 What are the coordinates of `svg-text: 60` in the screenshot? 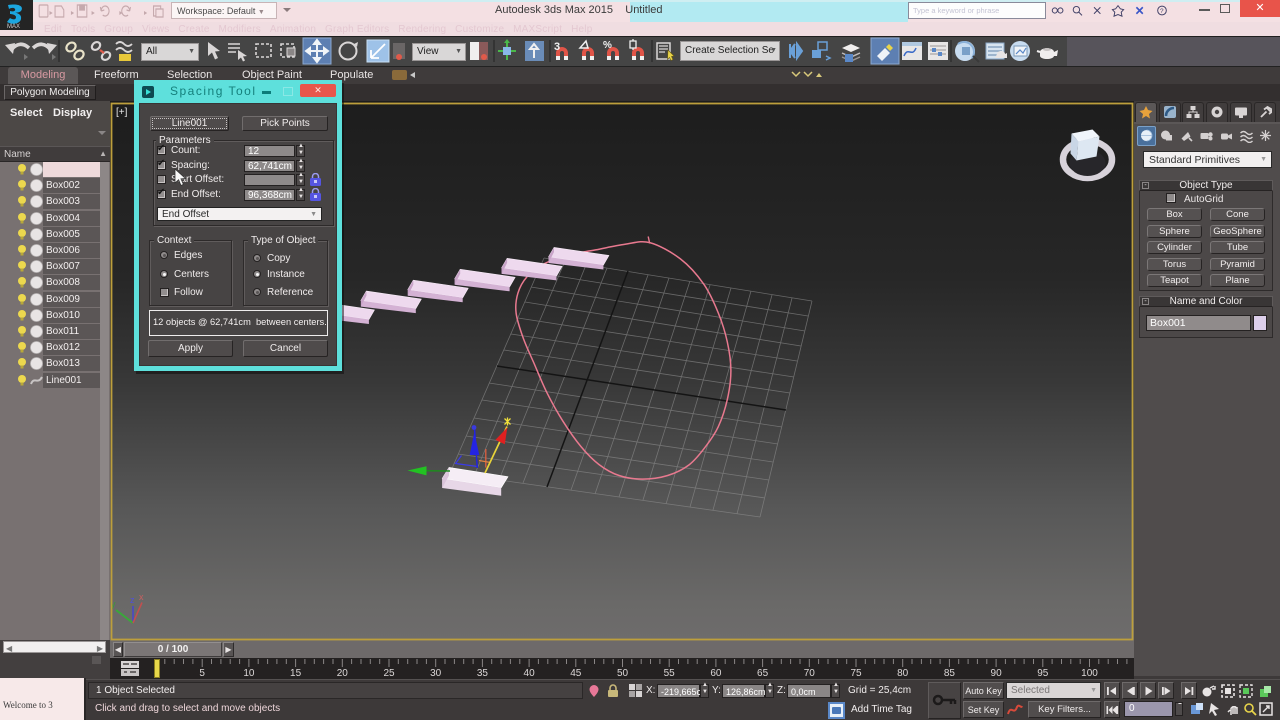 It's located at (716, 673).